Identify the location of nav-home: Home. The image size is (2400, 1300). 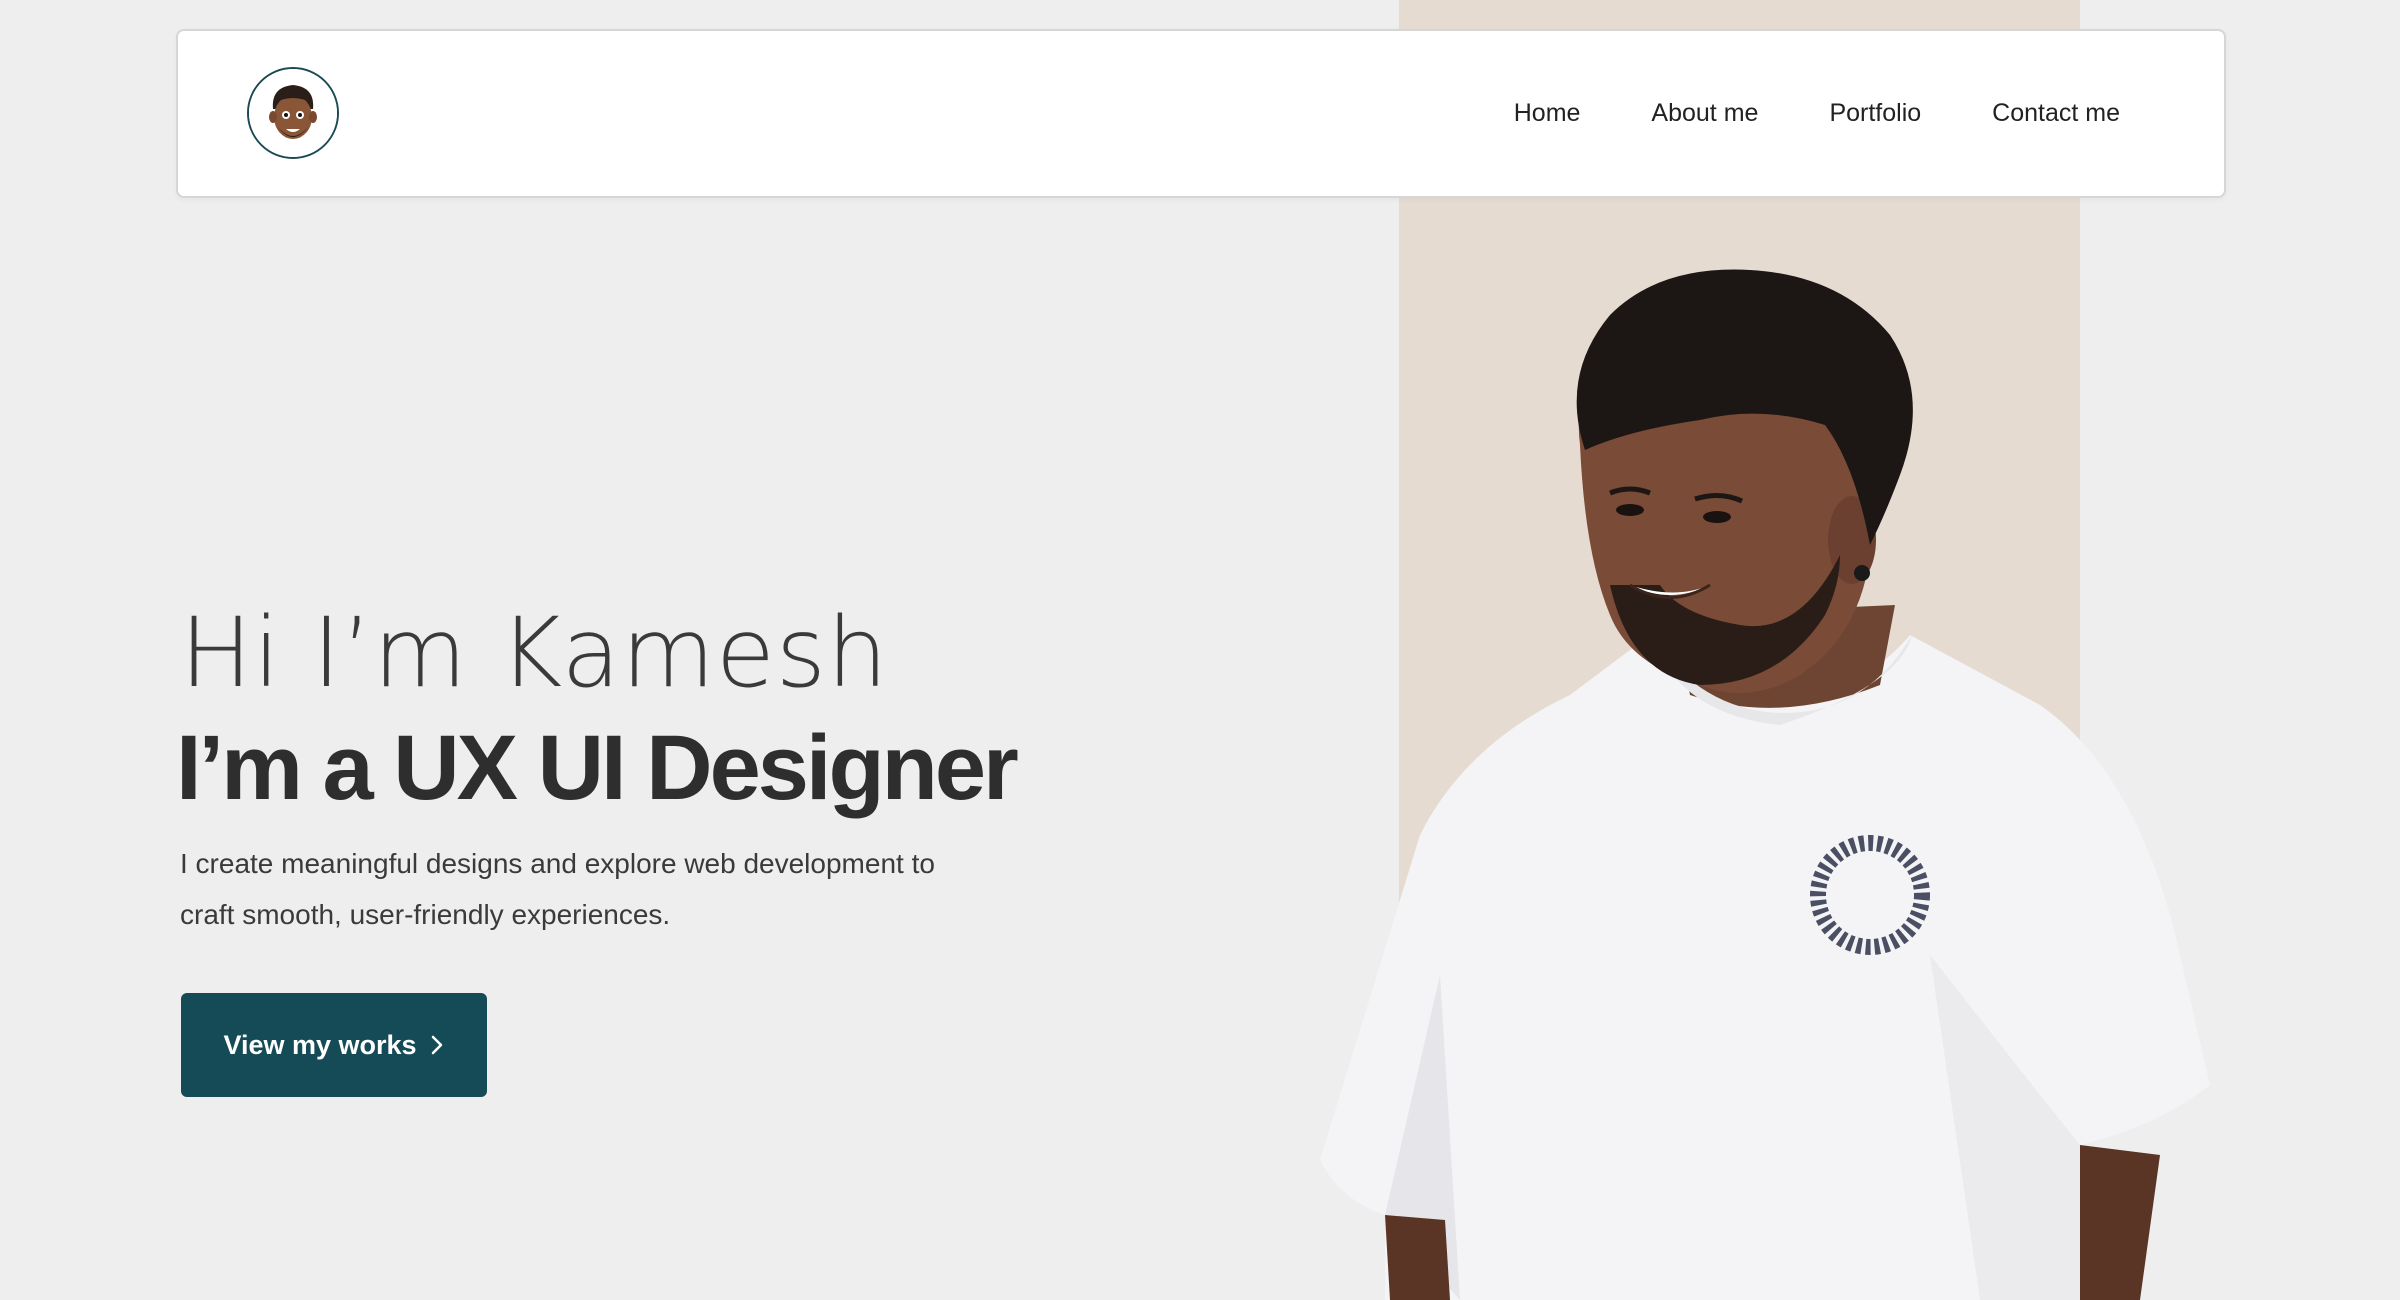
(1547, 113).